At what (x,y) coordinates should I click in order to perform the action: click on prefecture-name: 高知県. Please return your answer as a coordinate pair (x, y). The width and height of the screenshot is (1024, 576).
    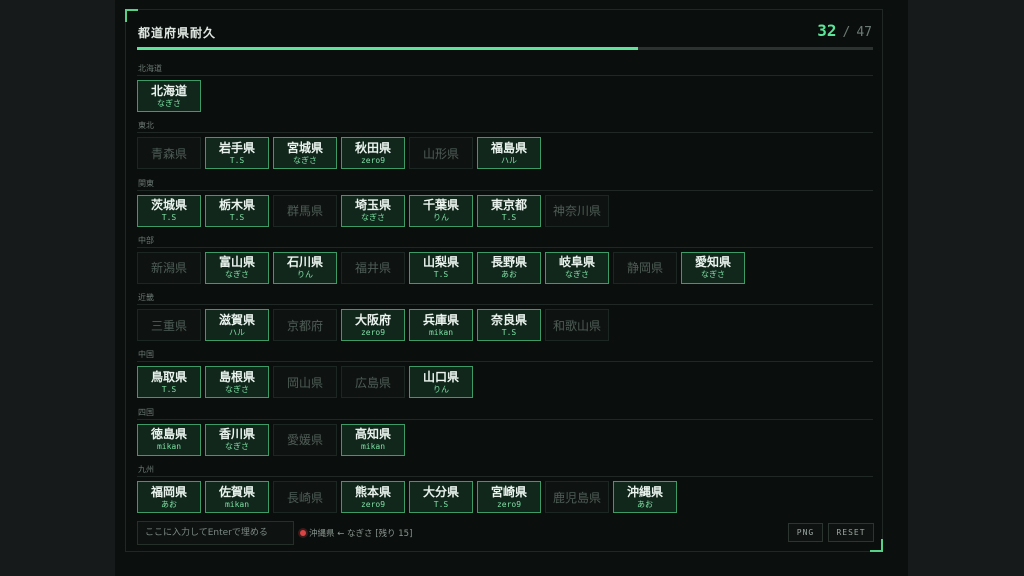
    Looking at the image, I should click on (372, 434).